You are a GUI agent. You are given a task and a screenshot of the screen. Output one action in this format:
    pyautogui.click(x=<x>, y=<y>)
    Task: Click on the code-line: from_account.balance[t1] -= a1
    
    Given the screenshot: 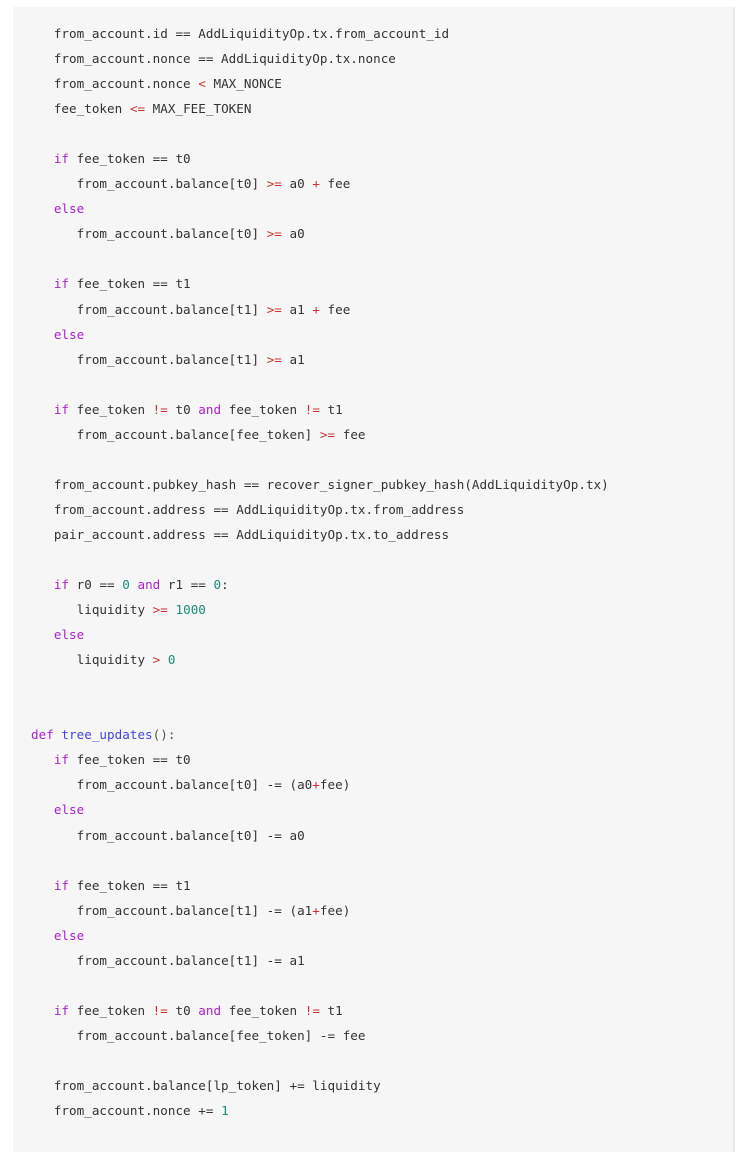 What is the action you would take?
    pyautogui.click(x=373, y=960)
    